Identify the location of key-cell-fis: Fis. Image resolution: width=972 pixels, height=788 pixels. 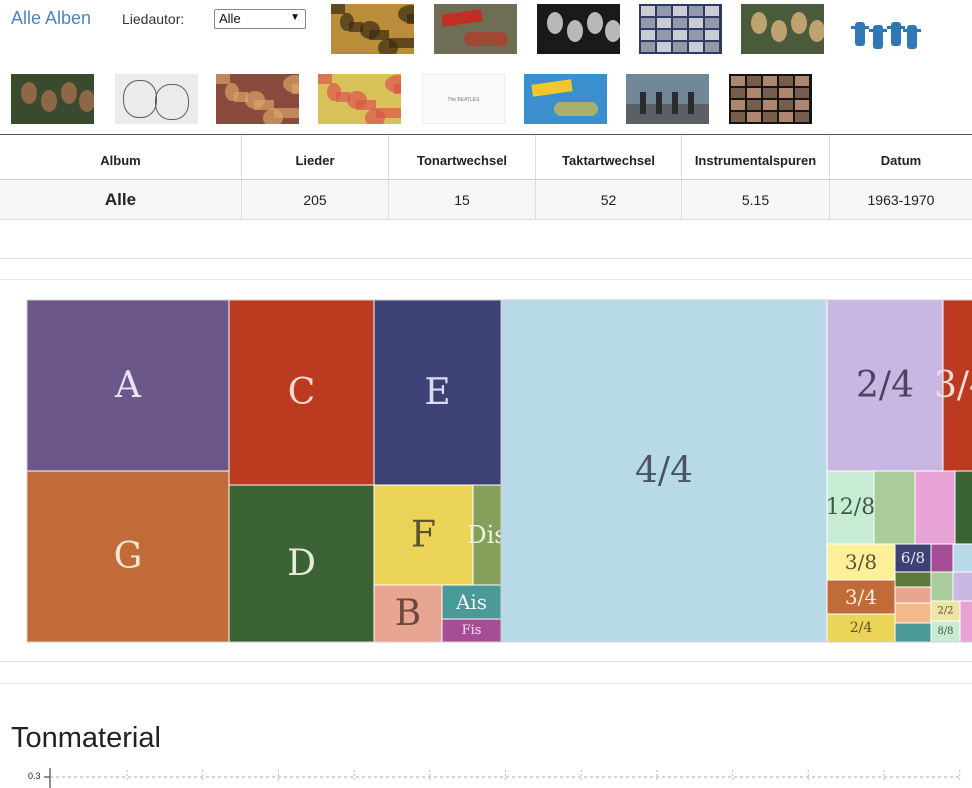
(471, 630).